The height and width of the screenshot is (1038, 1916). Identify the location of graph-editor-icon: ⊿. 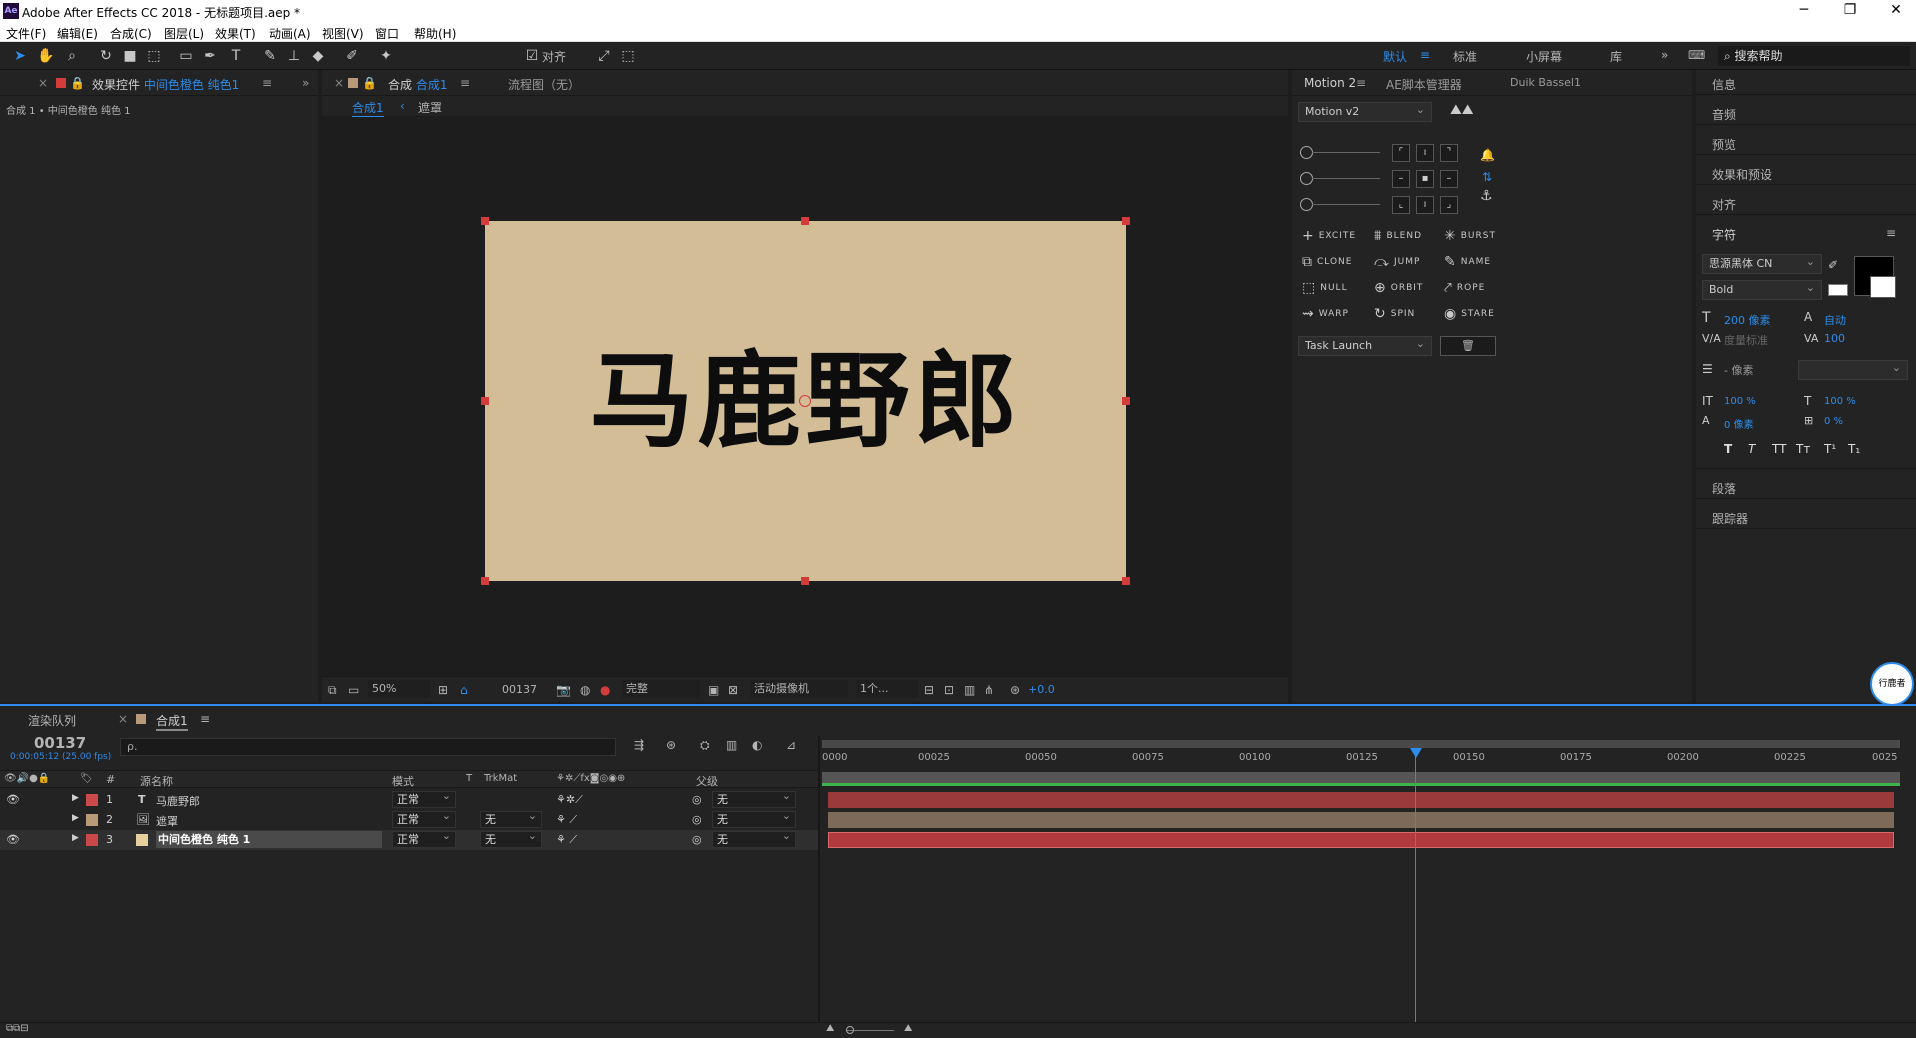
(791, 745).